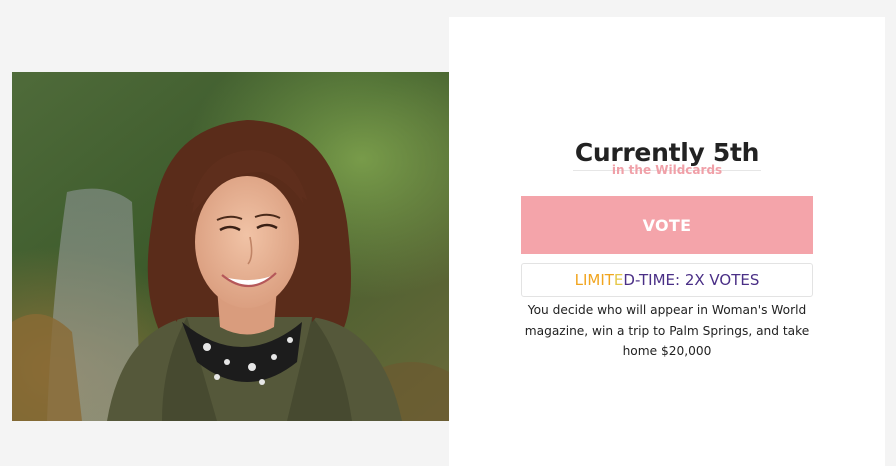  I want to click on promo-text-part-2: E, so click(618, 280).